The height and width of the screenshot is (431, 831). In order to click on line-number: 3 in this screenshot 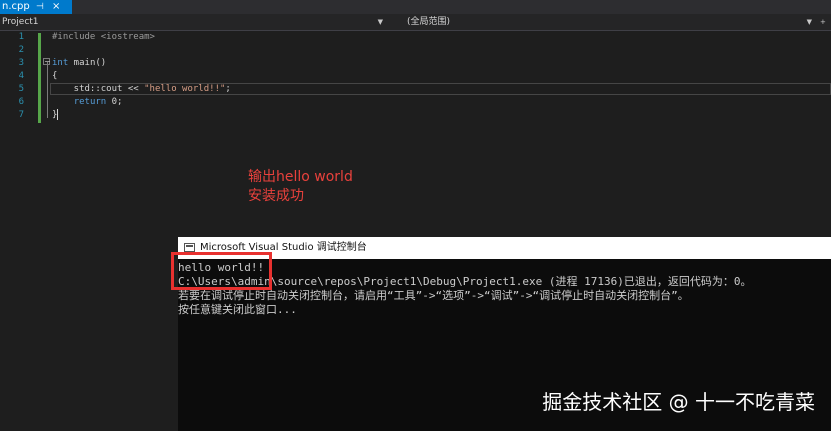, I will do `click(21, 63)`.